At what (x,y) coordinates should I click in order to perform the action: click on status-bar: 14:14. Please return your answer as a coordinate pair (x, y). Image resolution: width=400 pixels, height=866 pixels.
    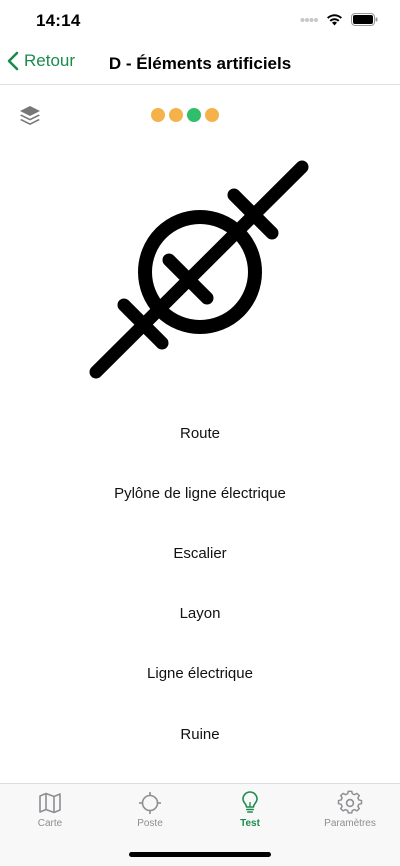
    Looking at the image, I should click on (200, 21).